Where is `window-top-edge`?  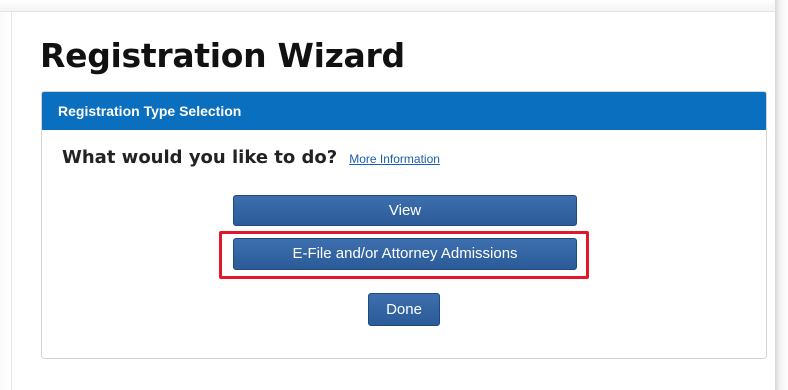
window-top-edge is located at coordinates (387, 6).